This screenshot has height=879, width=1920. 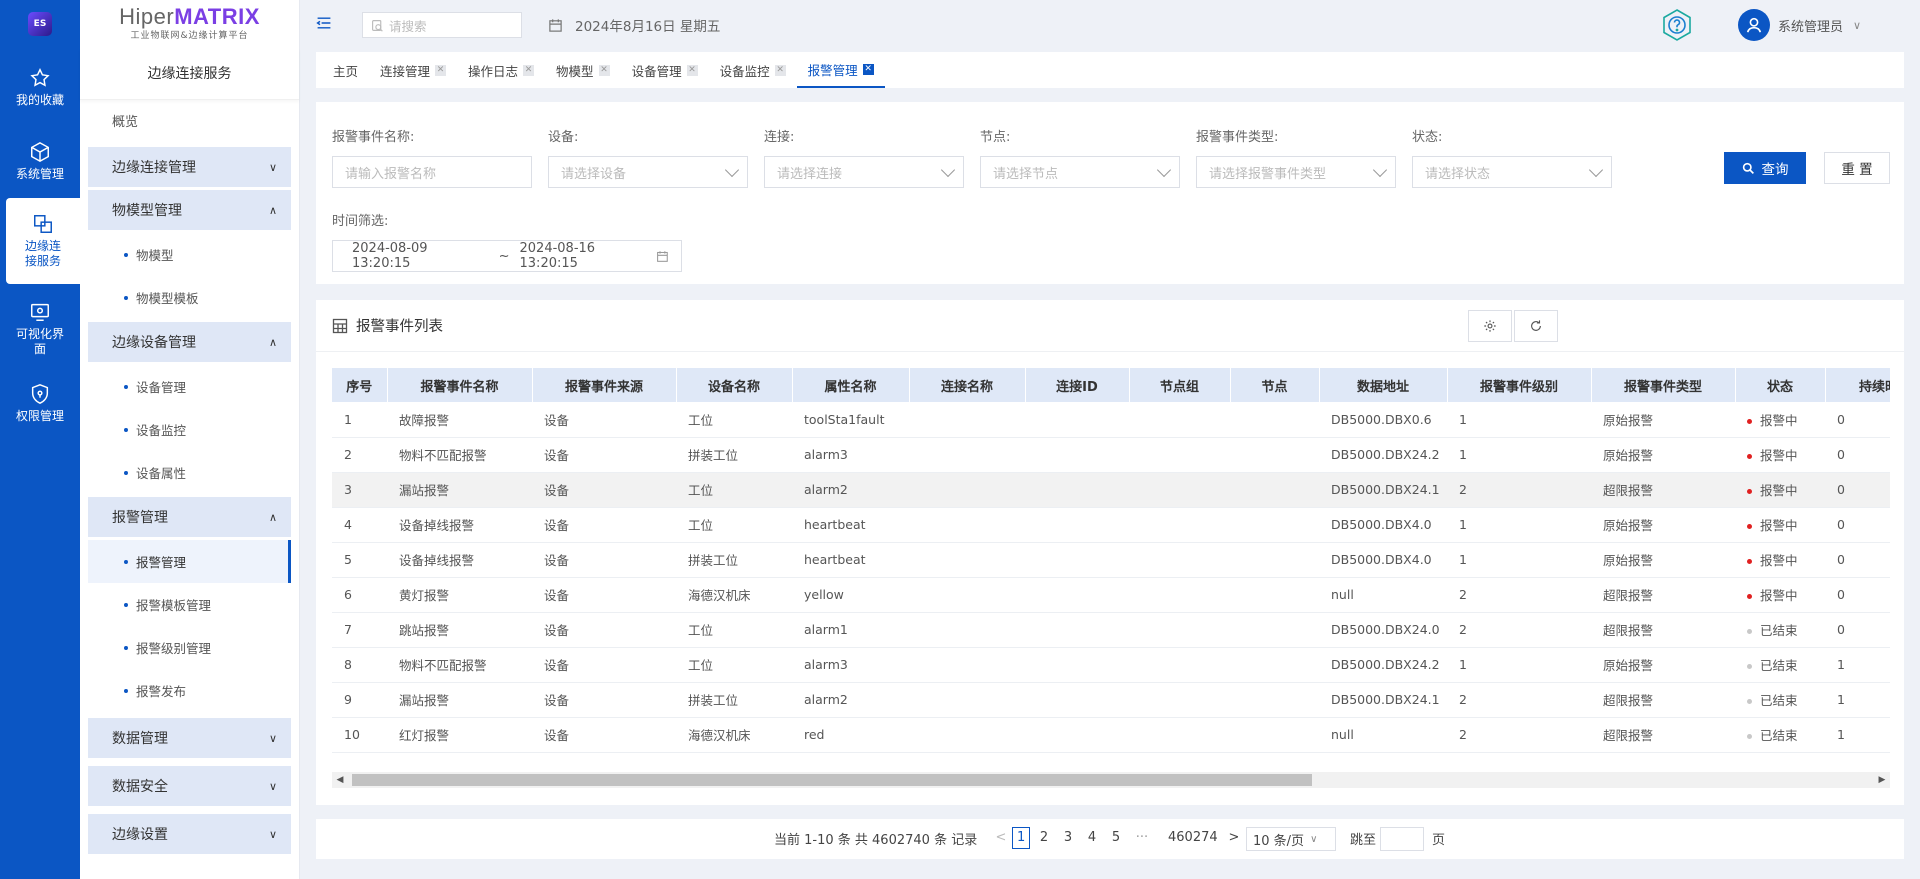 What do you see at coordinates (43, 241) in the screenshot?
I see `rail-item-edge-connect: 边缘连接服务` at bounding box center [43, 241].